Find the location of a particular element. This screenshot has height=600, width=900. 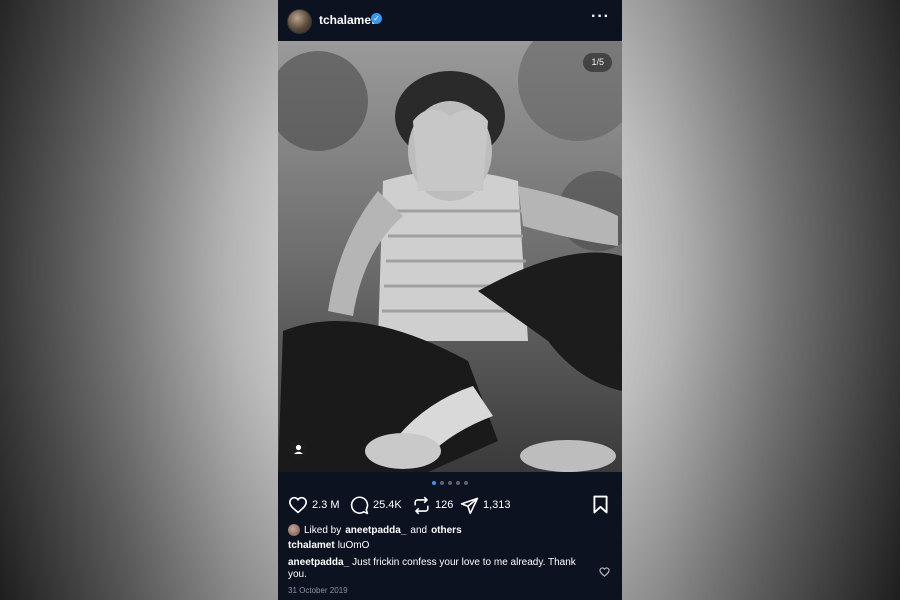

heart-small-icon is located at coordinates (604, 572).